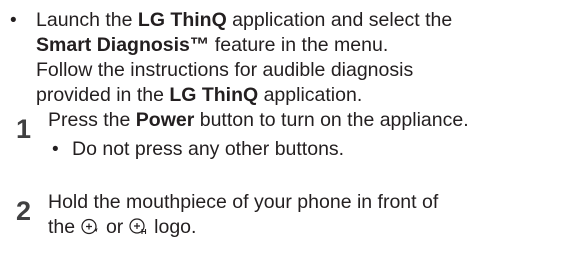 Image resolution: width=577 pixels, height=266 pixels. What do you see at coordinates (123, 45) in the screenshot?
I see `feature-name: Smart Diagnosis™` at bounding box center [123, 45].